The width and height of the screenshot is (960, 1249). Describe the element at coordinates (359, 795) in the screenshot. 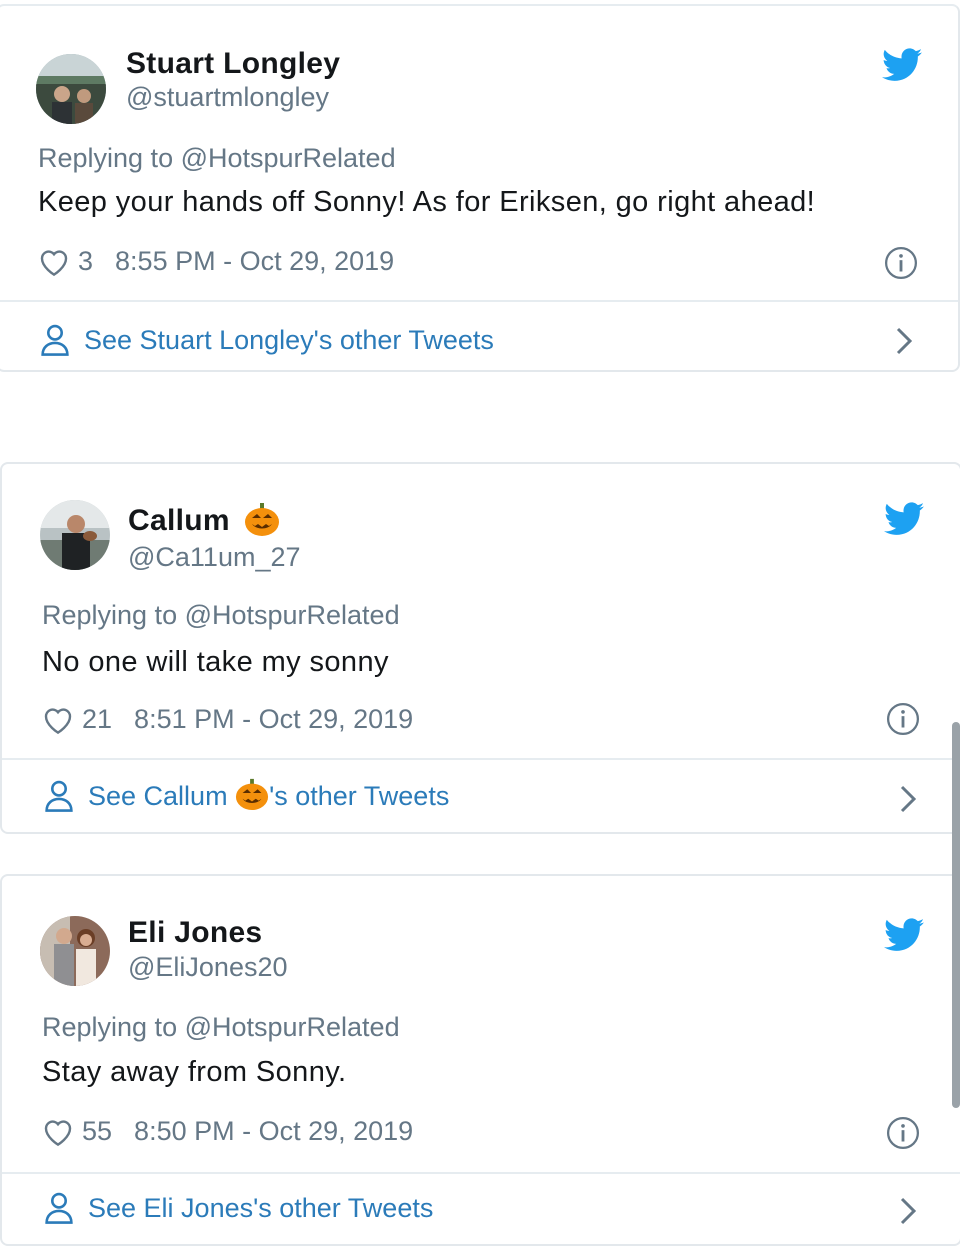

I see `see-other-tweets-label-suffix: 's other Tweets` at that location.